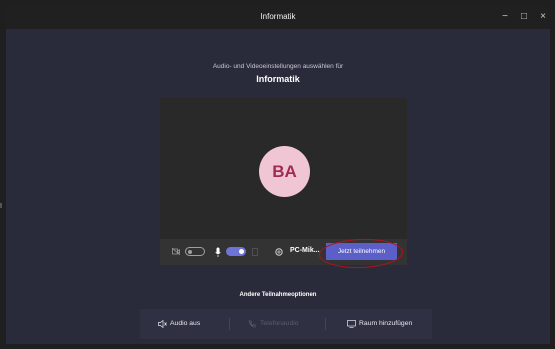 The image size is (555, 349). What do you see at coordinates (351, 324) in the screenshot?
I see `screen-icon` at bounding box center [351, 324].